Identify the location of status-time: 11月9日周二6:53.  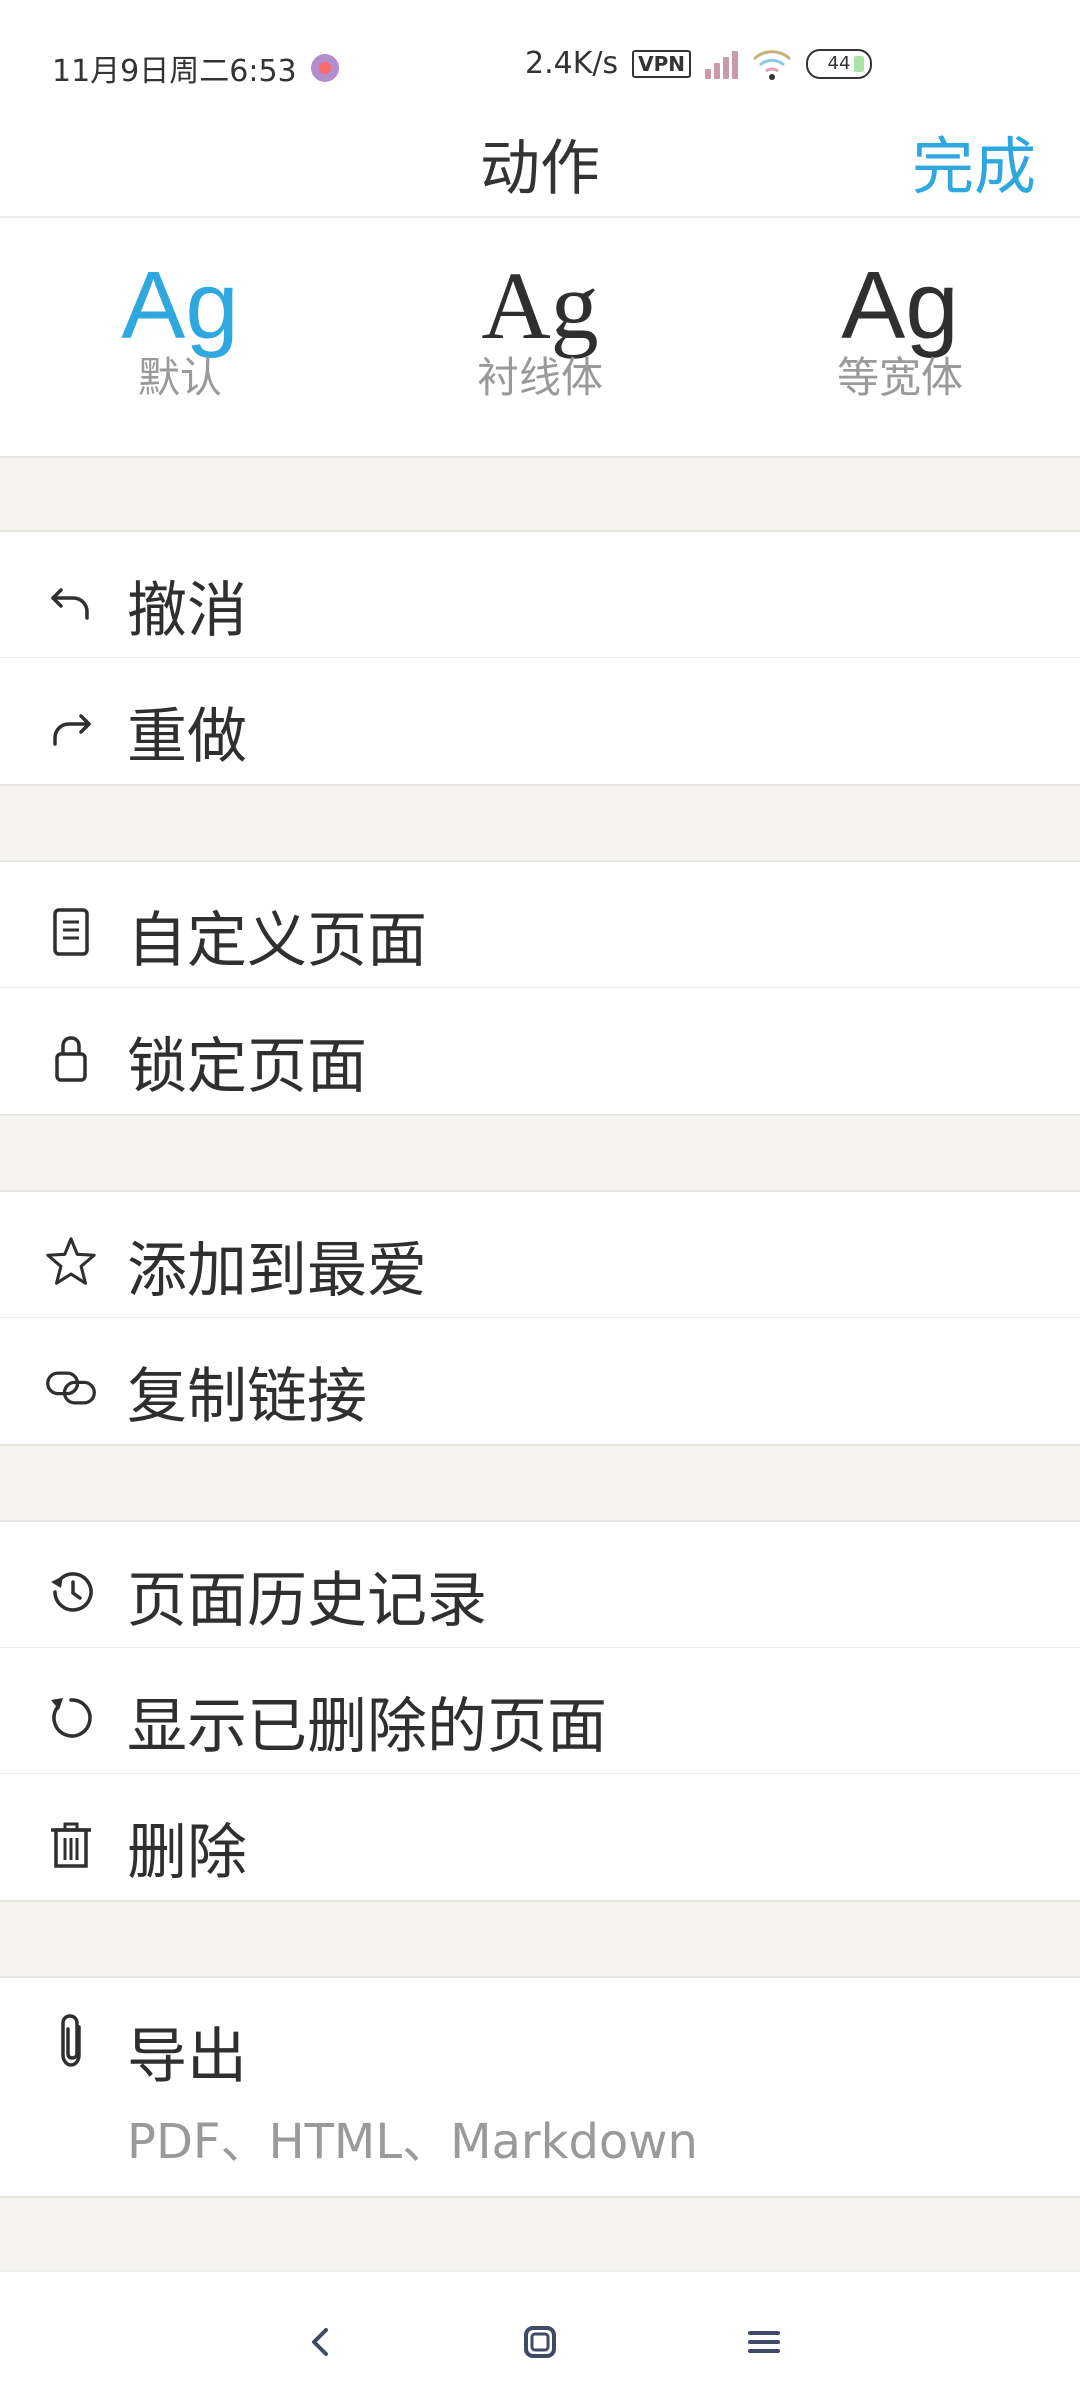
(174, 71).